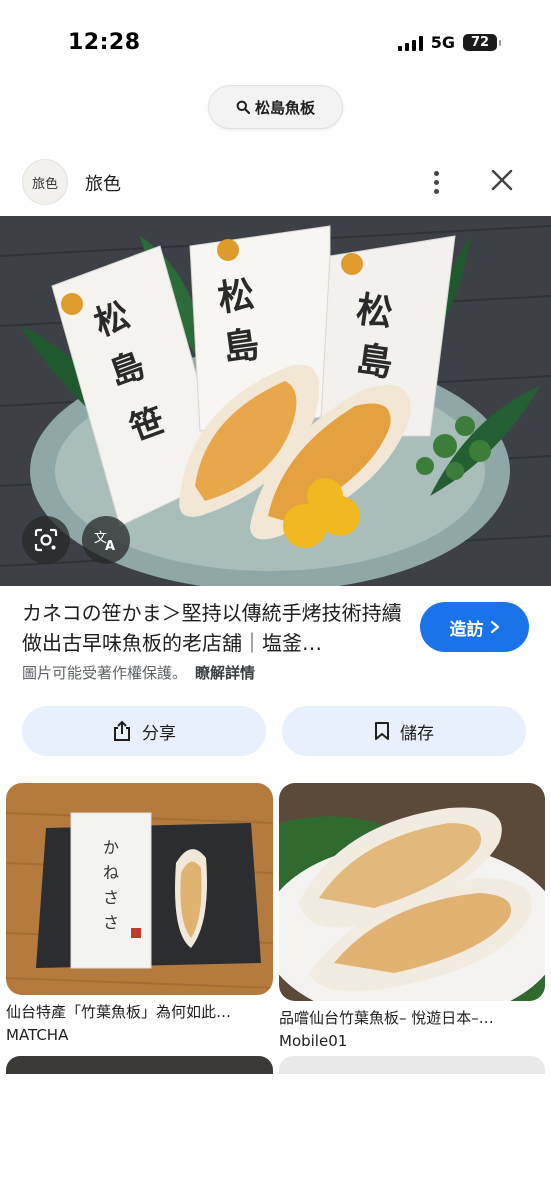 The width and height of the screenshot is (551, 1200). I want to click on close-icon, so click(502, 180).